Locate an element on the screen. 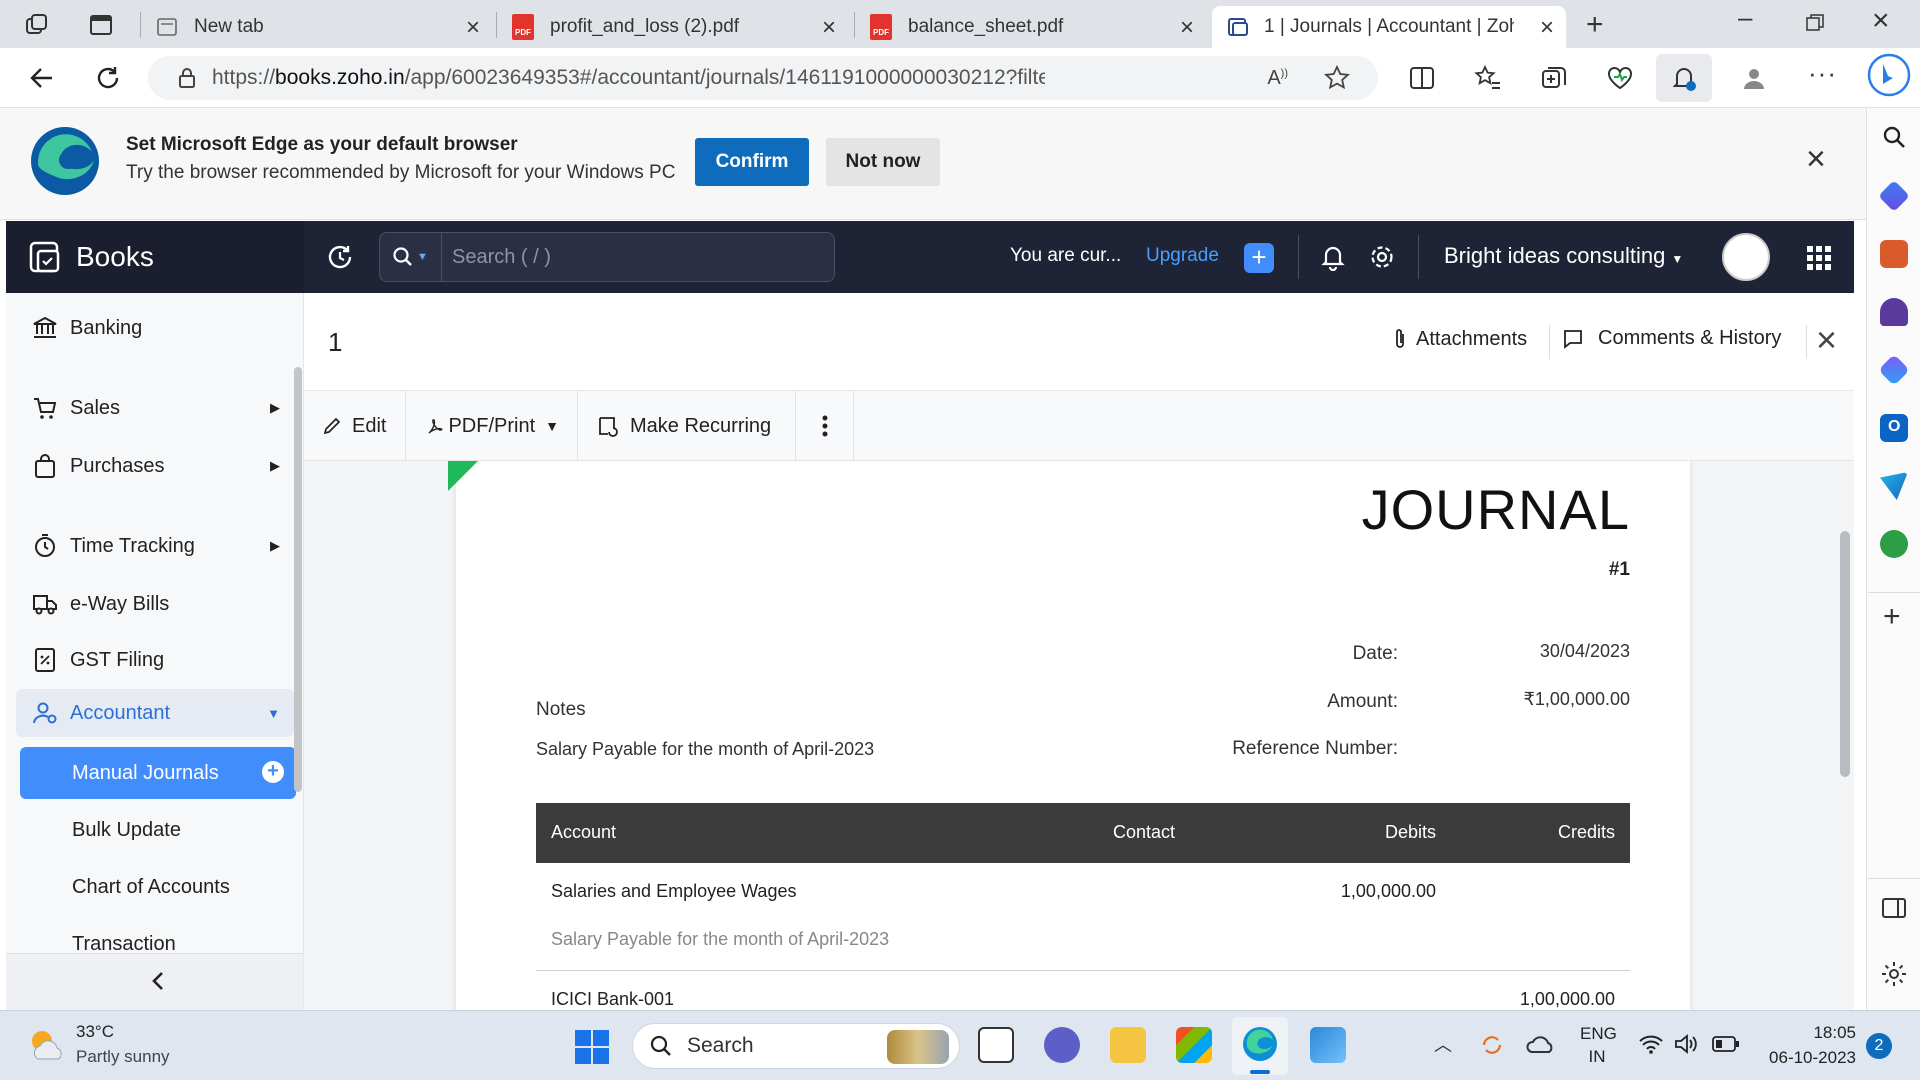  reference-label: Reference Number: is located at coordinates (1315, 748).